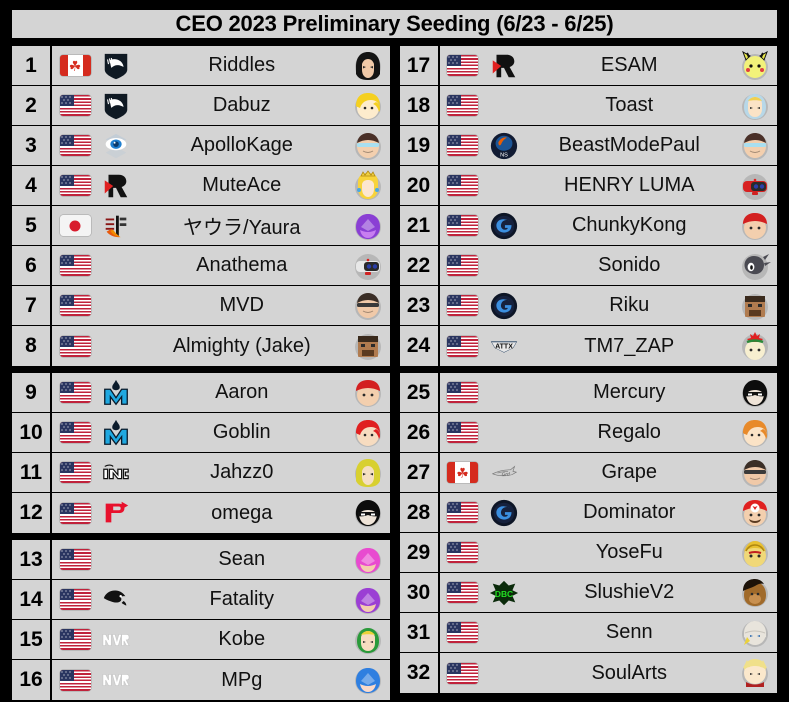  Describe the element at coordinates (419, 512) in the screenshot. I see `seed-number: 28` at that location.